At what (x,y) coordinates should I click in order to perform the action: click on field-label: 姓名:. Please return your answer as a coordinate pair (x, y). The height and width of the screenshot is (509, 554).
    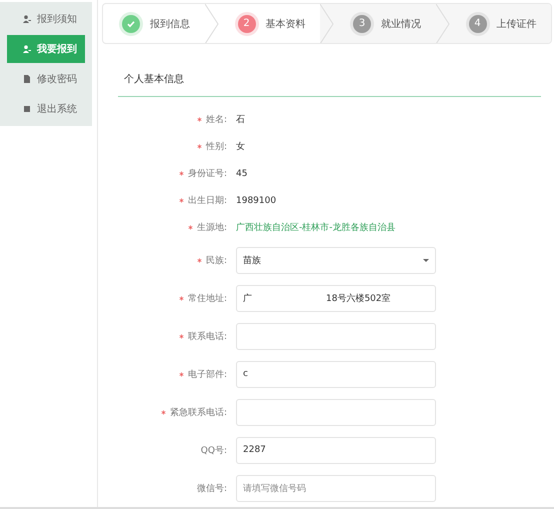
    Looking at the image, I should click on (164, 119).